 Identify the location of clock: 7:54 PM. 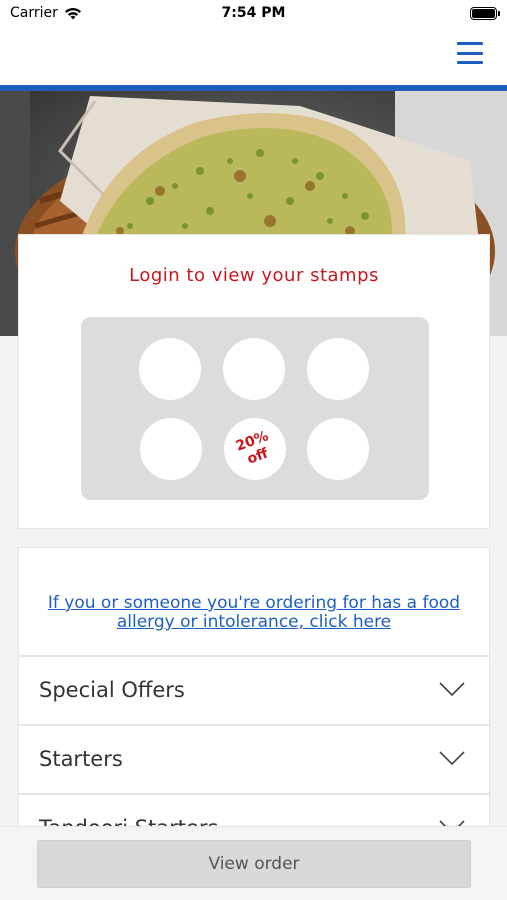
(253, 13).